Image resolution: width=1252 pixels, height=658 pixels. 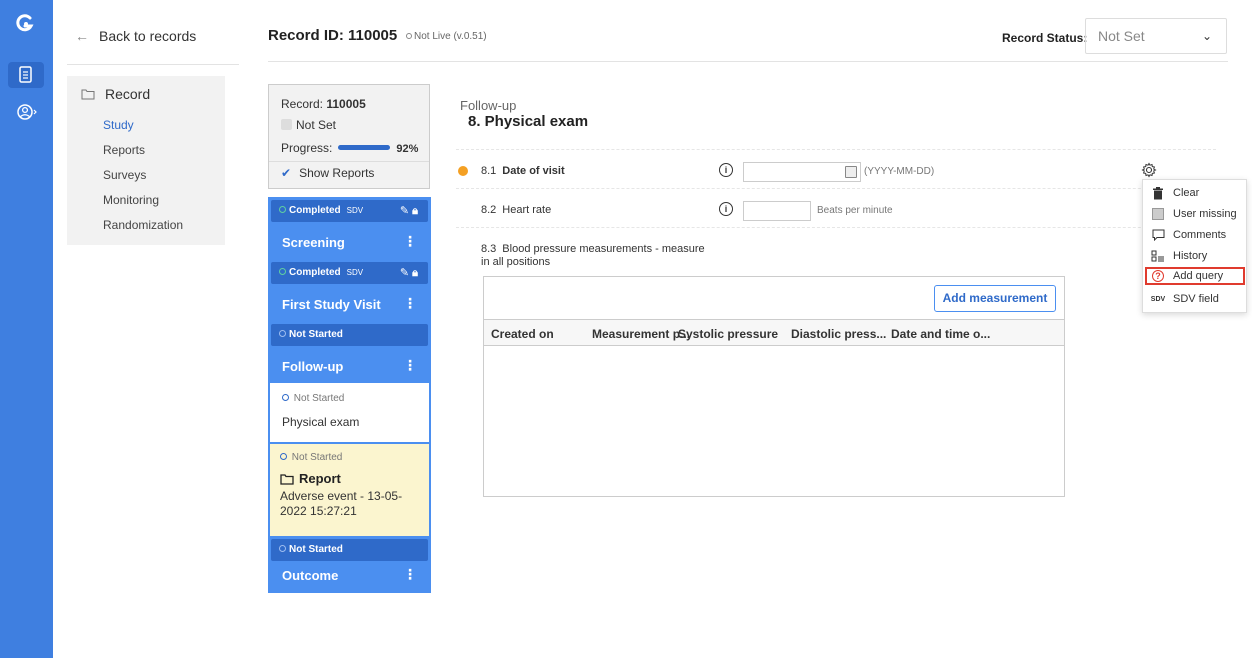 I want to click on event-name: Screening, so click(x=313, y=242).